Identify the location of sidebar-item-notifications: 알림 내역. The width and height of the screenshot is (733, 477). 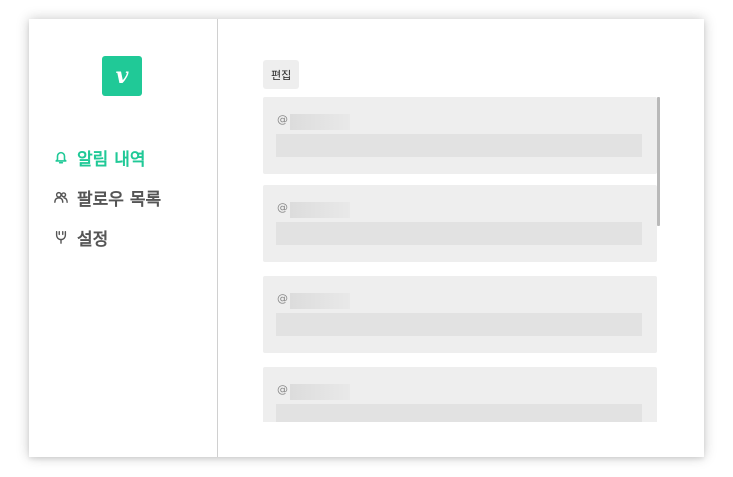
(107, 157).